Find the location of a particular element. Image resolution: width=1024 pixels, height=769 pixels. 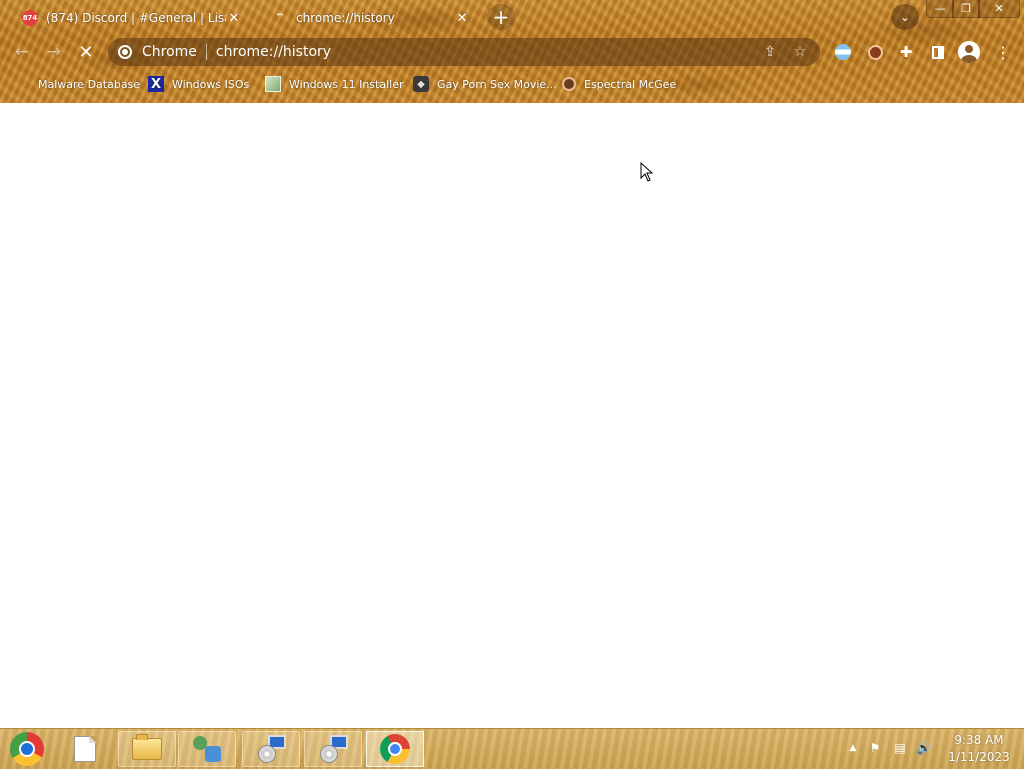

extension-avatar-icon is located at coordinates (875, 52).